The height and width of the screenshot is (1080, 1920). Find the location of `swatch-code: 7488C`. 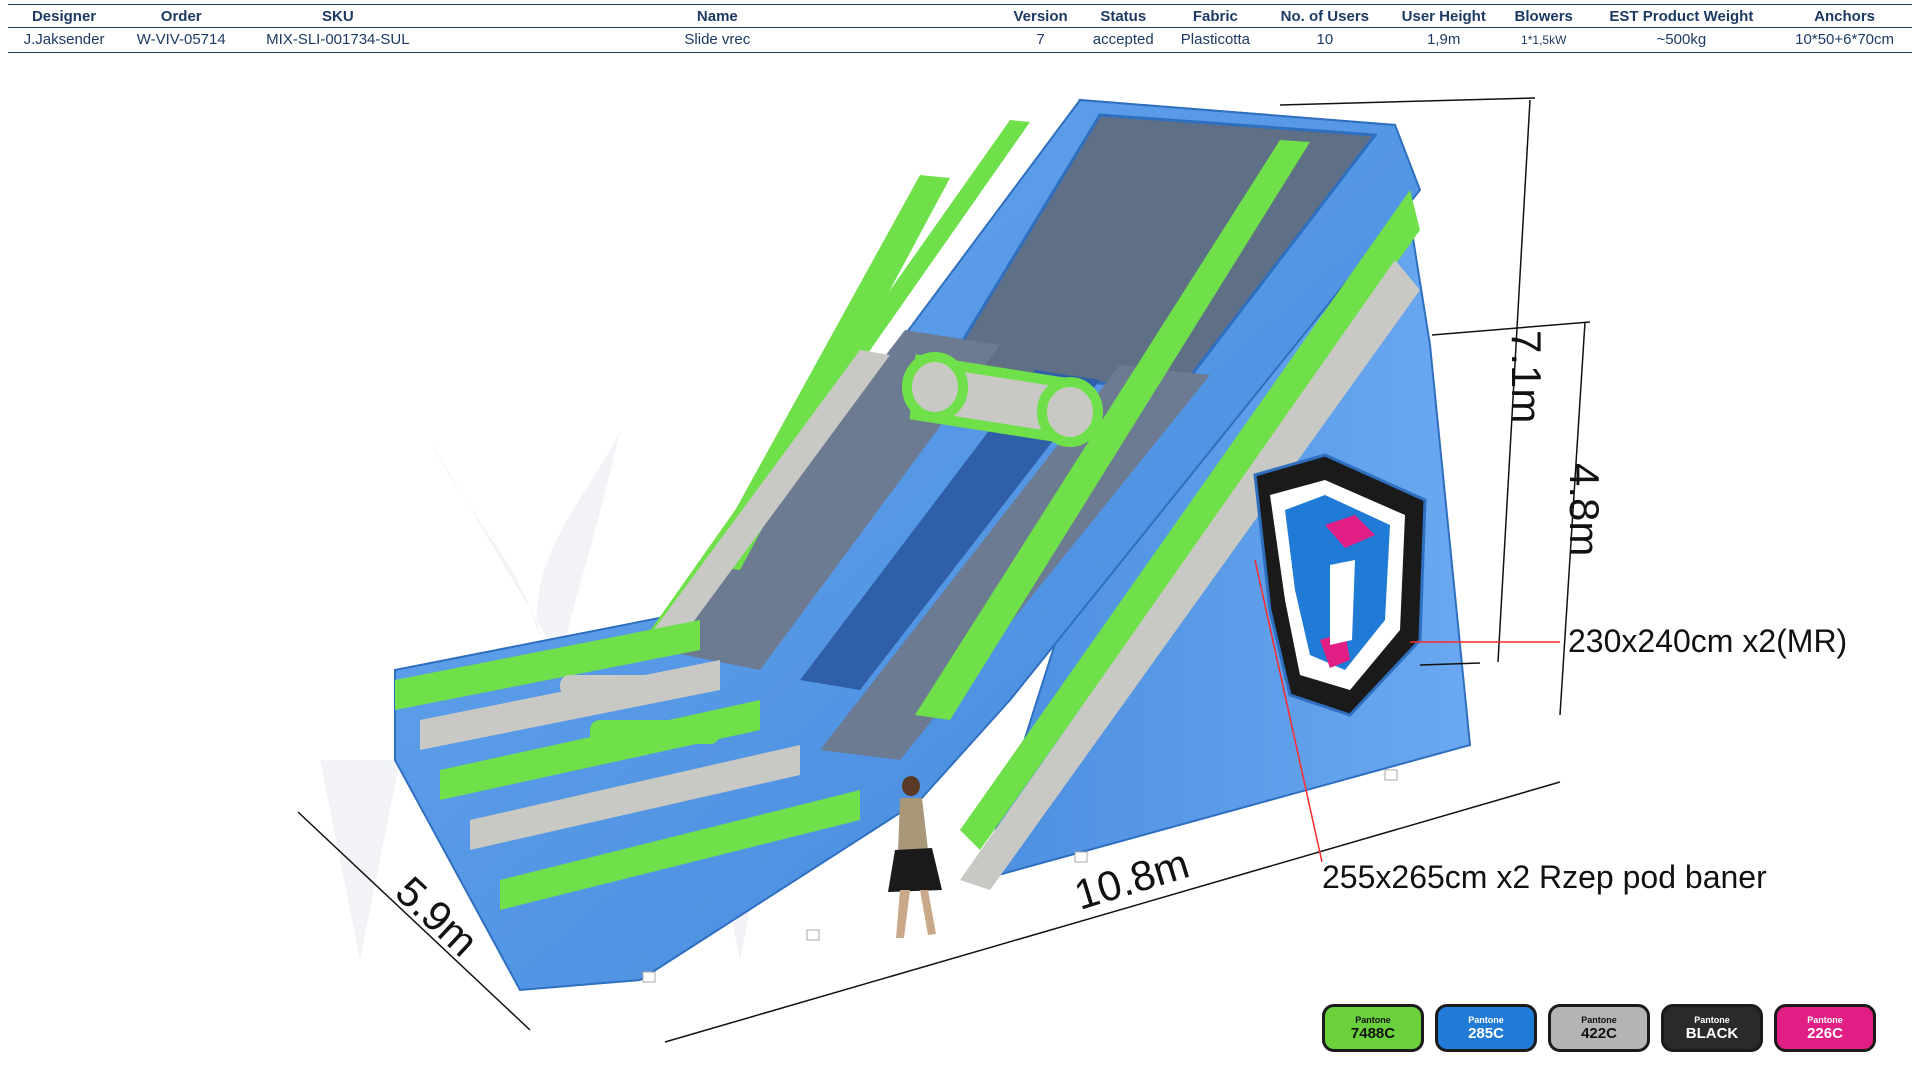

swatch-code: 7488C is located at coordinates (1373, 1033).